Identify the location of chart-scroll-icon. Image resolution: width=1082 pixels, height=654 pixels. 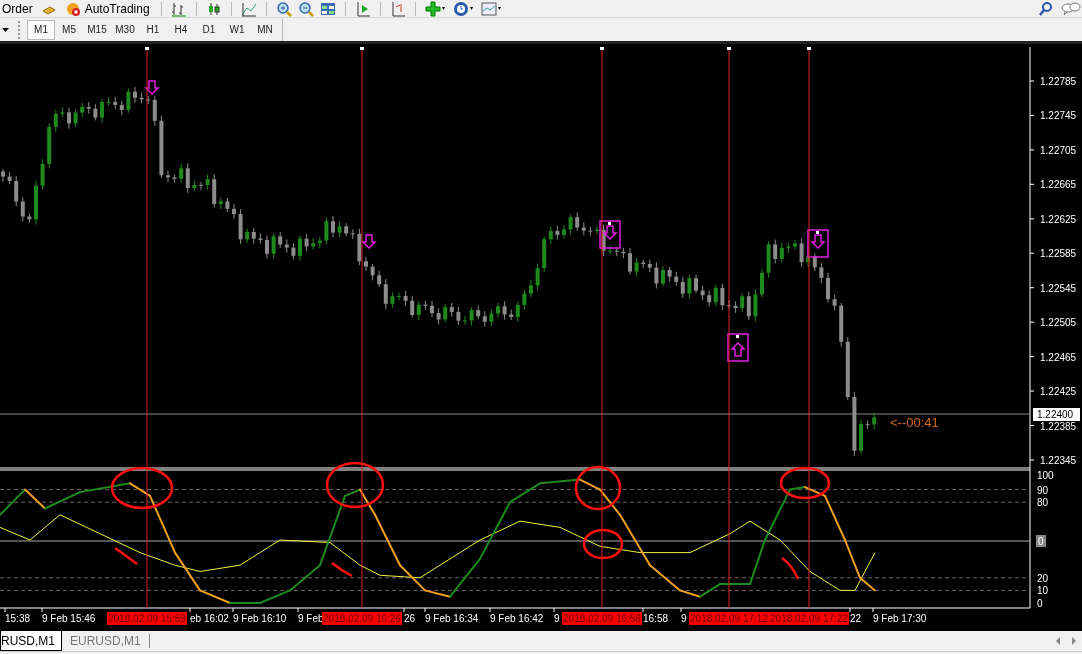
(362, 8).